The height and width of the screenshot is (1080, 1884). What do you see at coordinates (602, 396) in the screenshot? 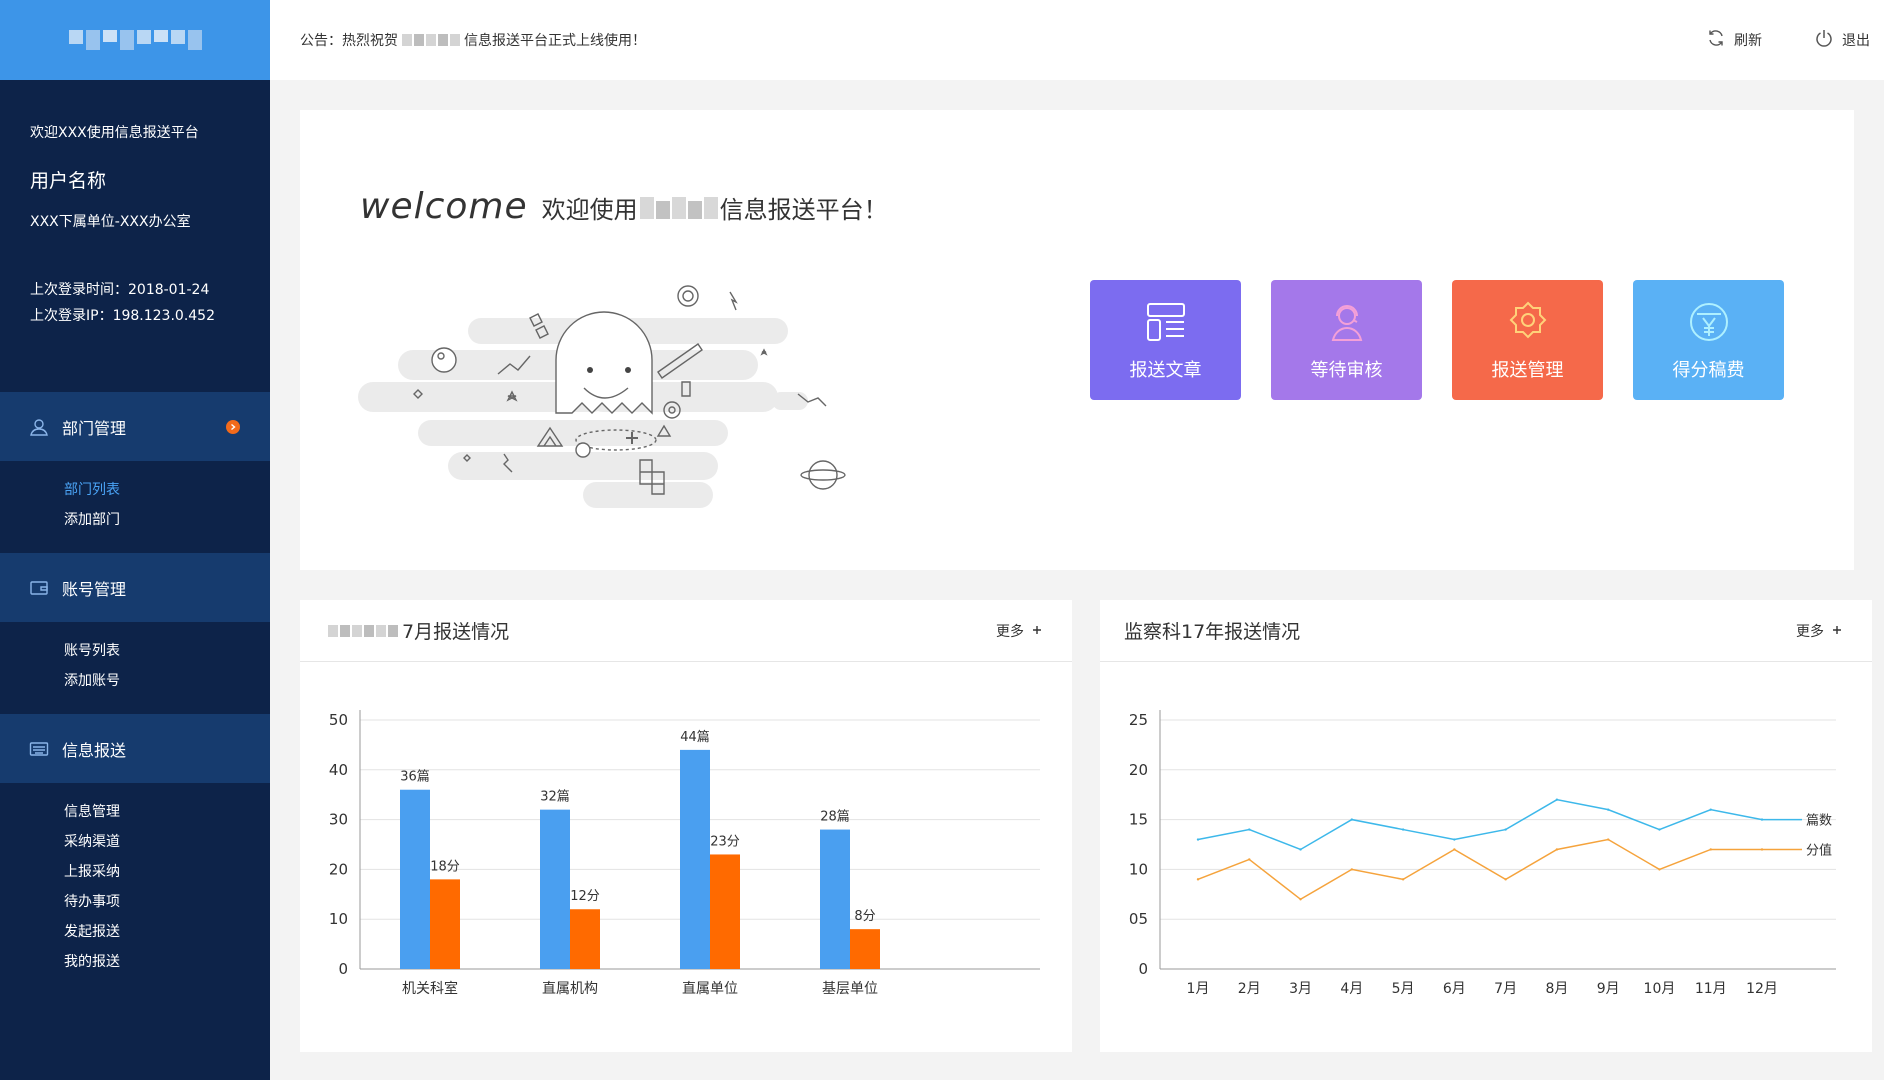
I see `ghost-illustration` at bounding box center [602, 396].